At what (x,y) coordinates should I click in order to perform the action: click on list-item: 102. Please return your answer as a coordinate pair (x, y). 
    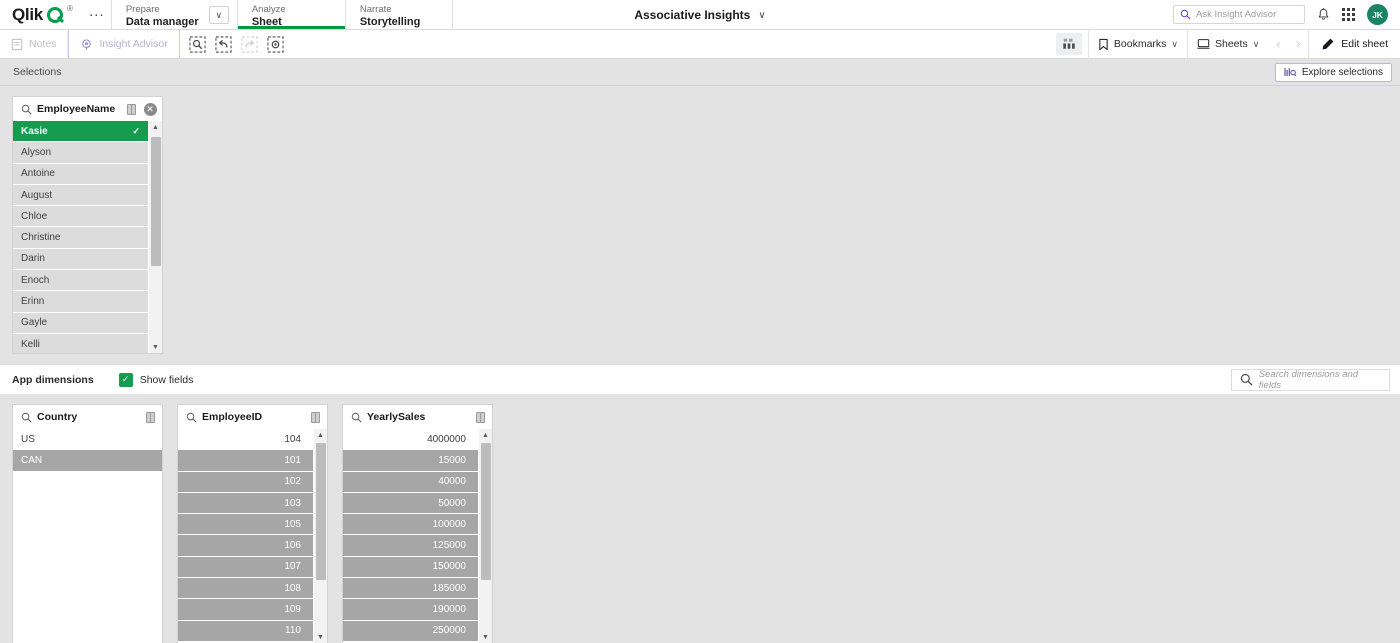
    Looking at the image, I should click on (245, 482).